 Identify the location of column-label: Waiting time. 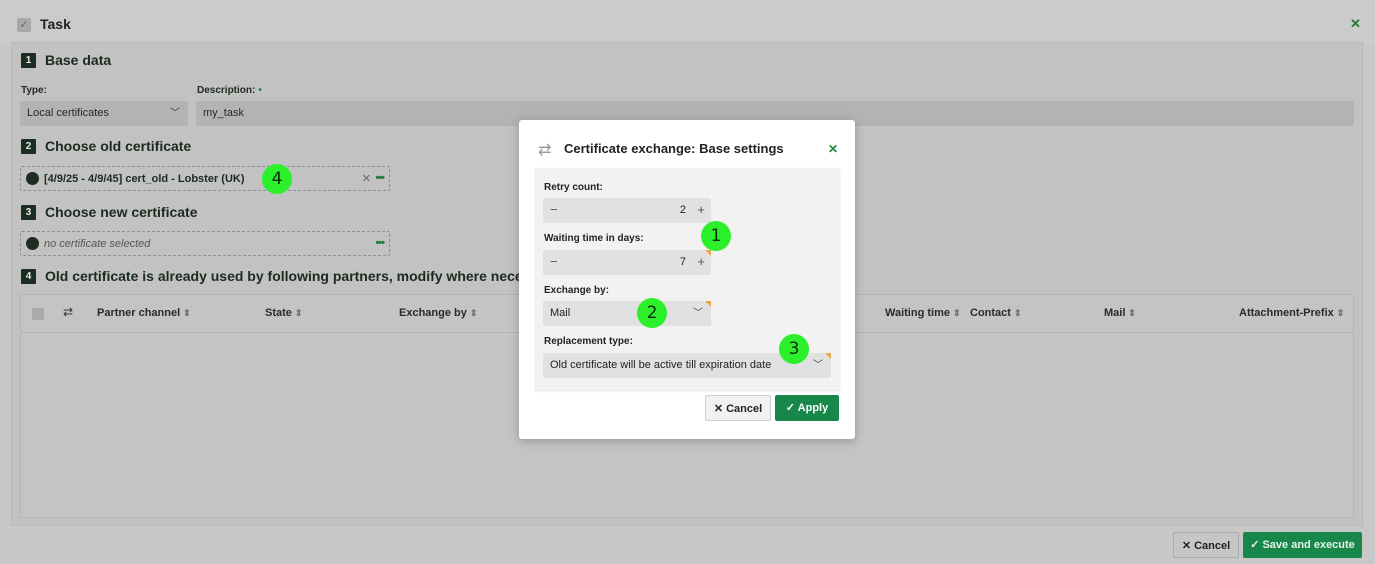
(917, 313).